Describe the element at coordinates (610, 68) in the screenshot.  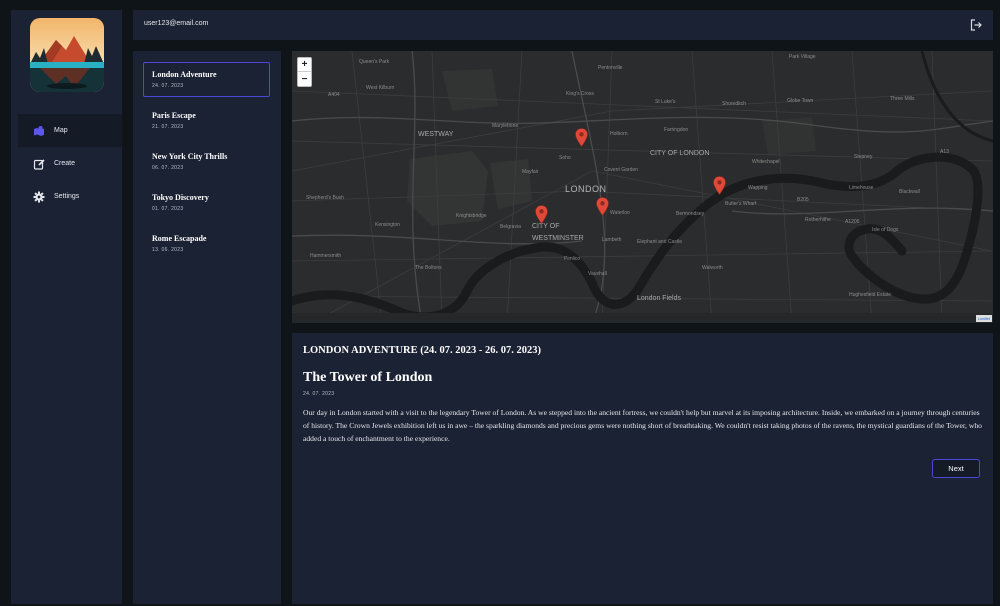
I see `map-label: Pentonville` at that location.